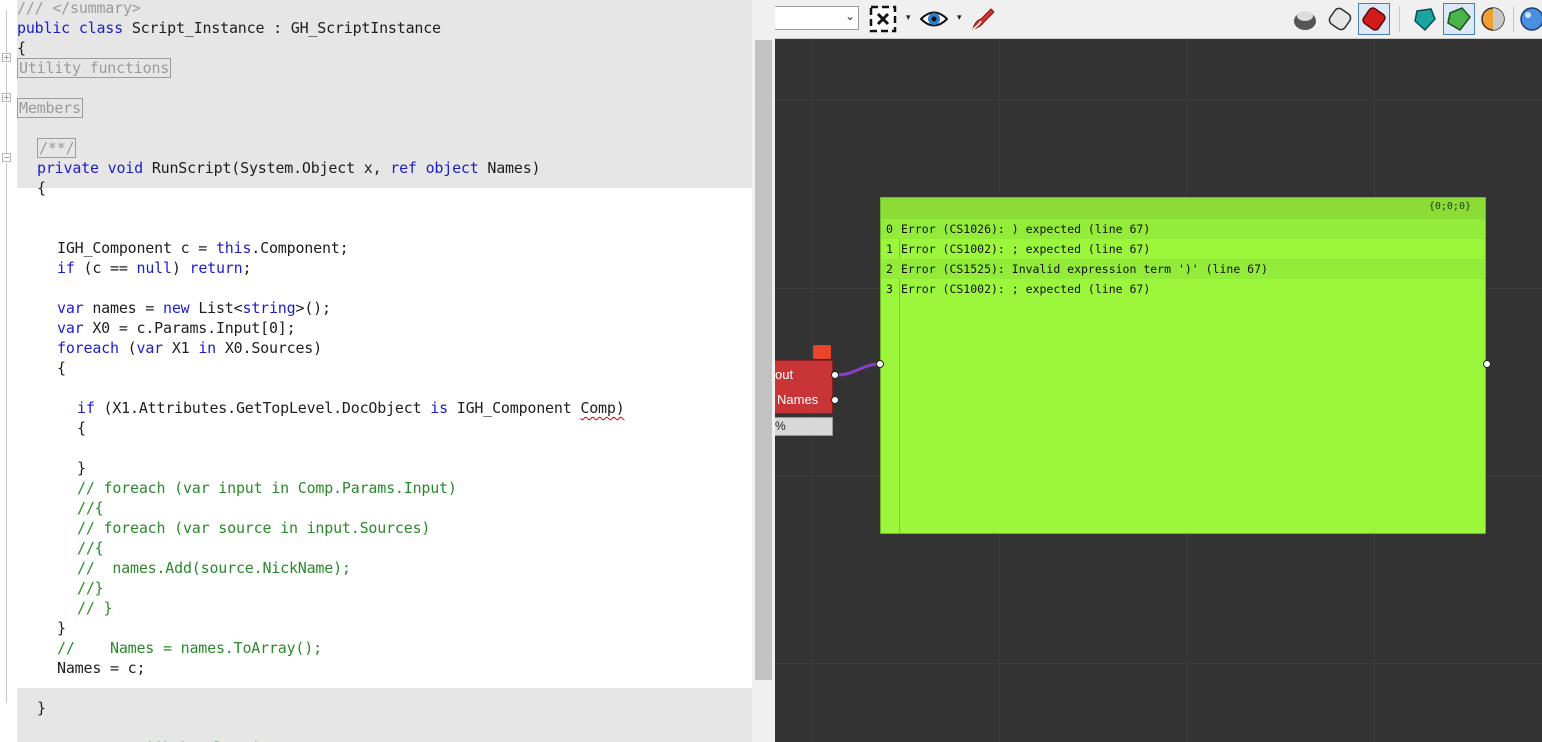  I want to click on code-line: Utility functions, so click(94, 68).